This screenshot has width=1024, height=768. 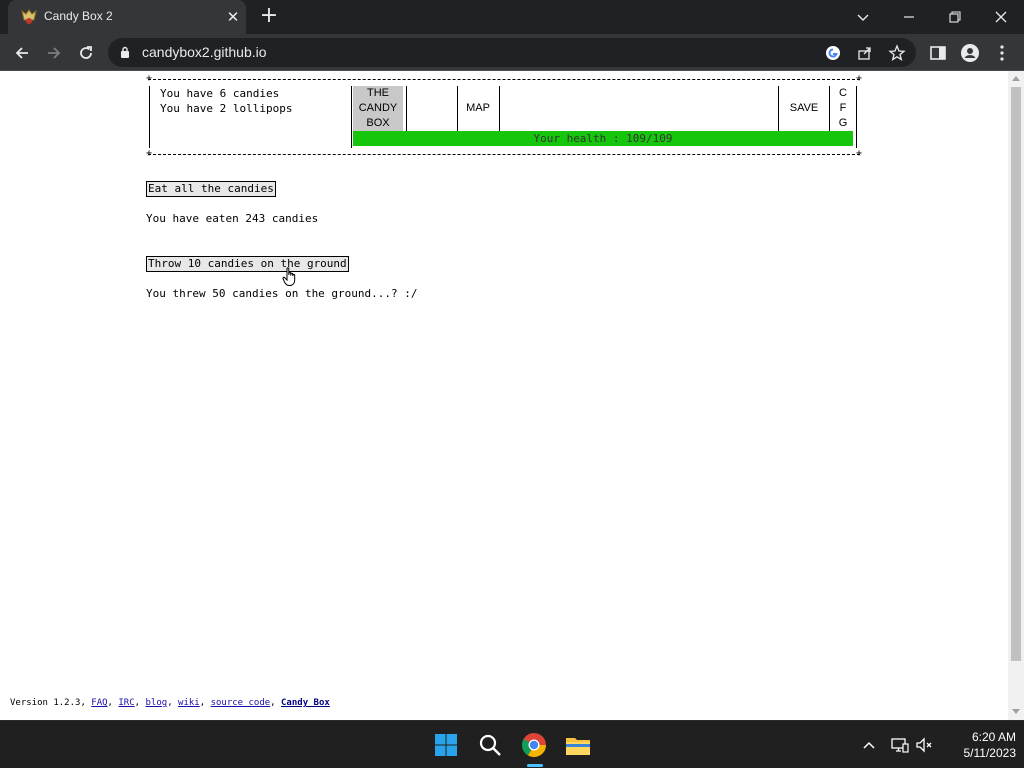 I want to click on source-code-link: source code, so click(x=241, y=703).